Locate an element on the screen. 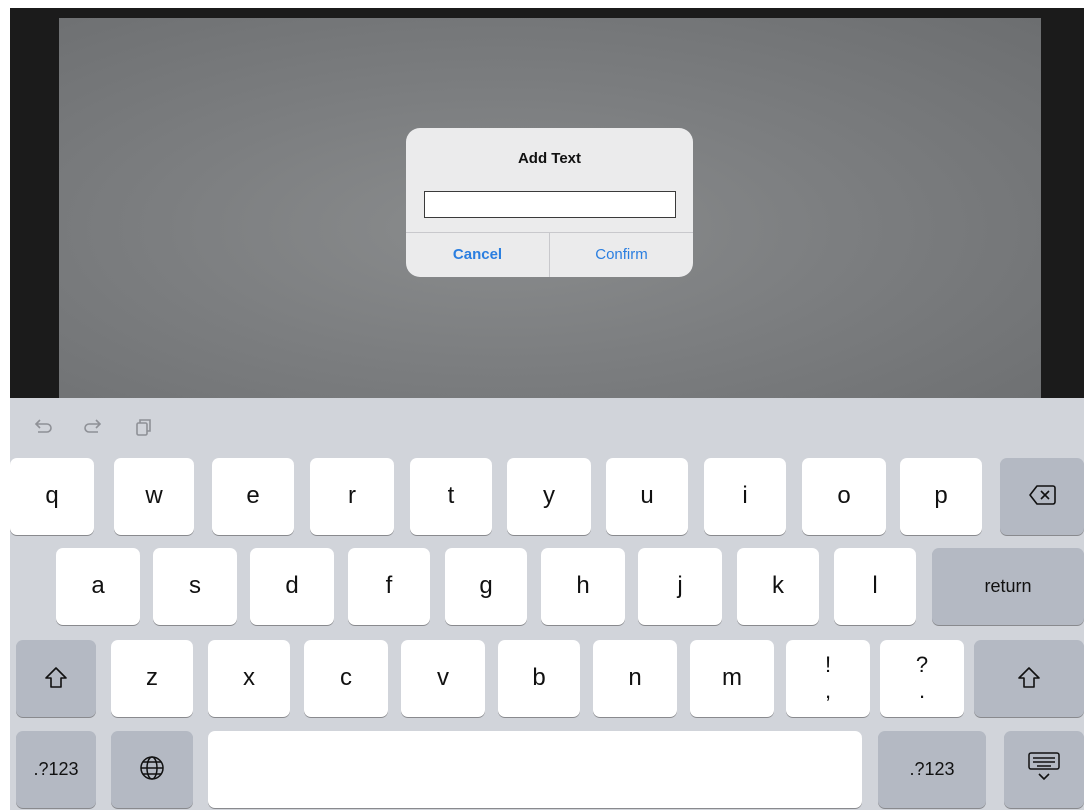 This screenshot has width=1084, height=810. key-m: m is located at coordinates (732, 678).